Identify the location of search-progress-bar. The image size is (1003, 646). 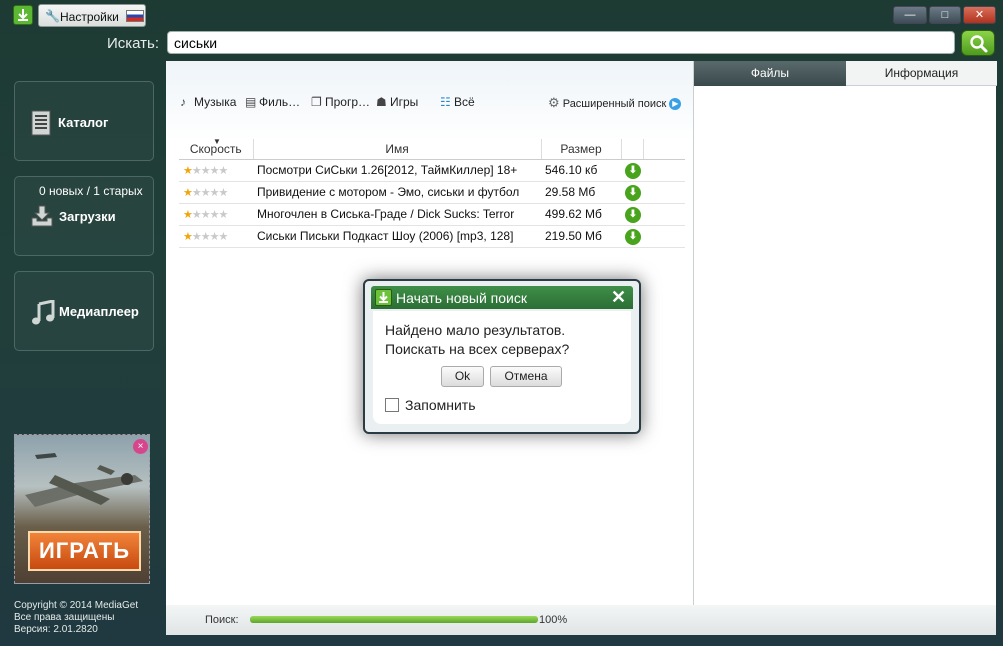
(394, 619).